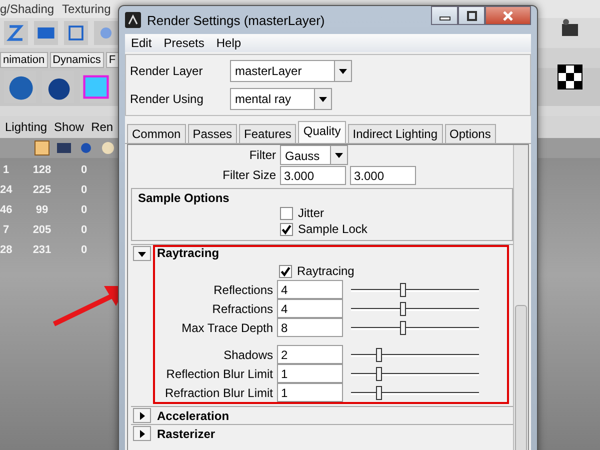 The height and width of the screenshot is (450, 600). Describe the element at coordinates (470, 133) in the screenshot. I see `tab: Options` at that location.